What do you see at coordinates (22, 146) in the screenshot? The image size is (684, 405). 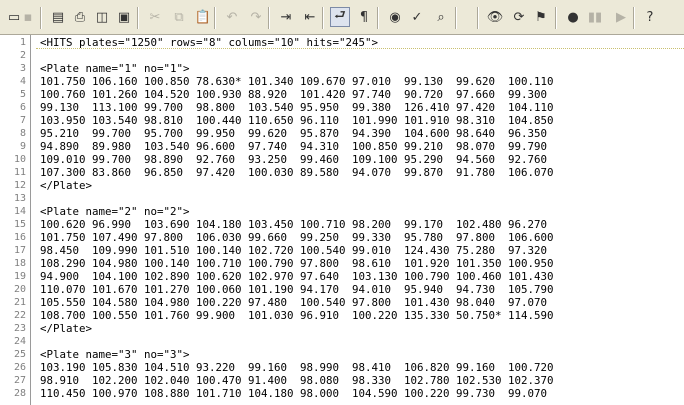 I see `line-number: 9` at bounding box center [22, 146].